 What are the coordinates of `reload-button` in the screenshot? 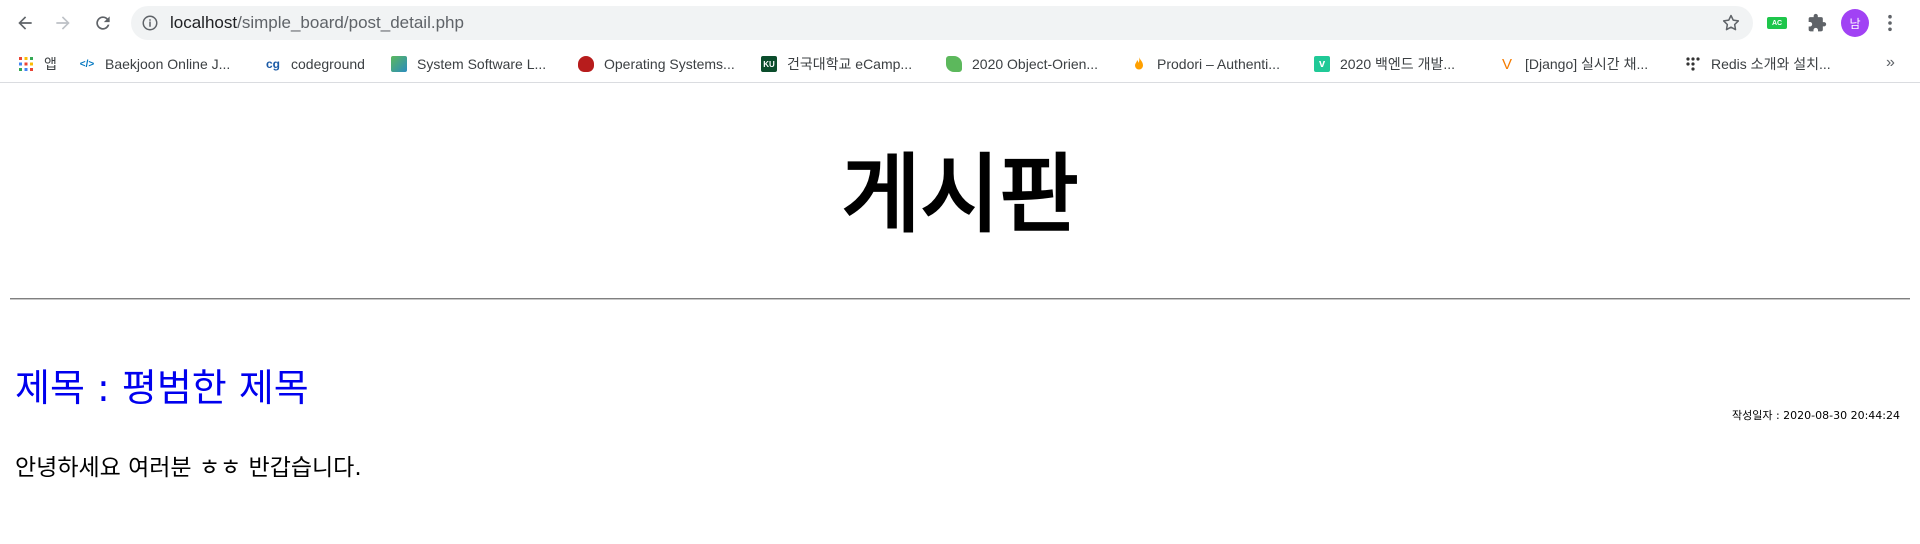 It's located at (103, 23).